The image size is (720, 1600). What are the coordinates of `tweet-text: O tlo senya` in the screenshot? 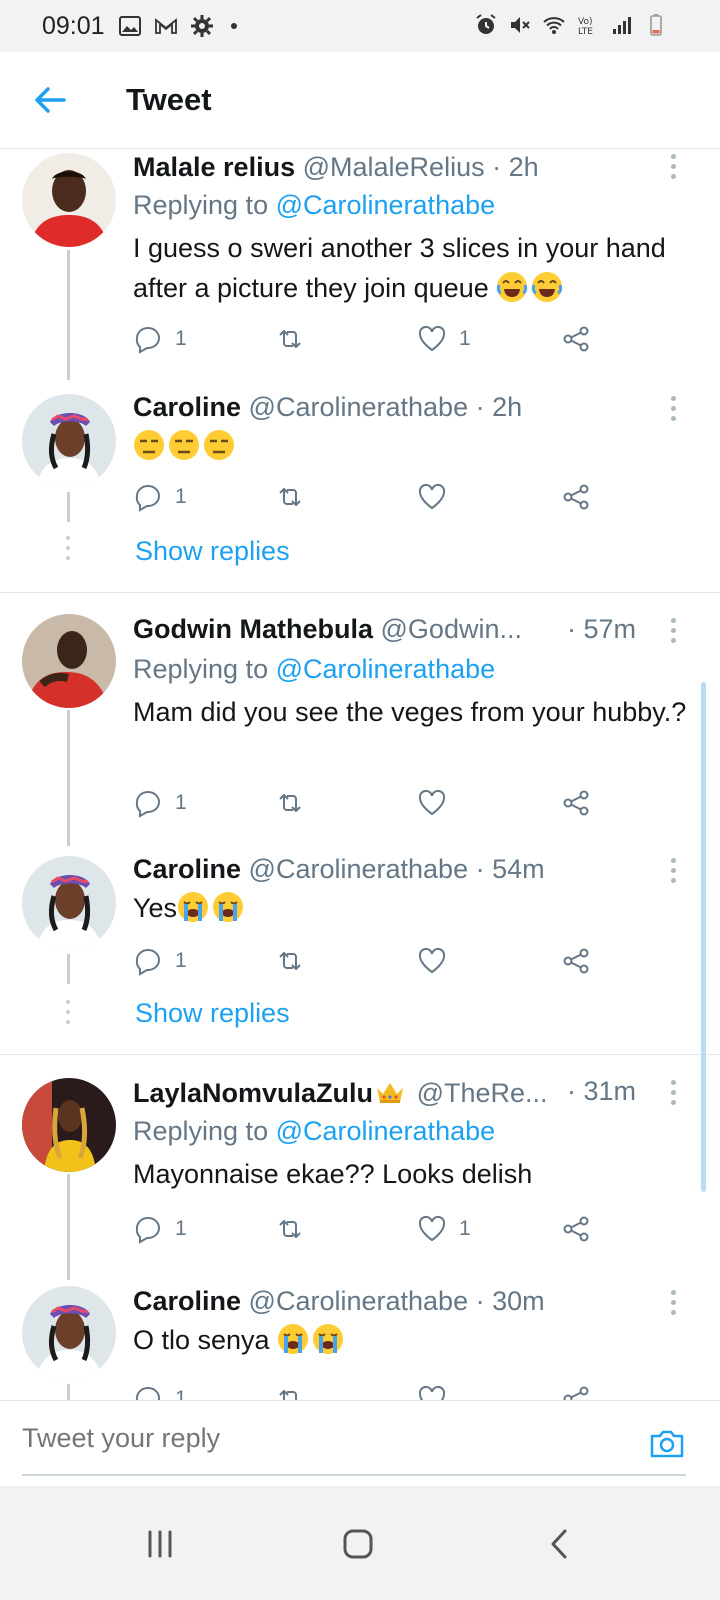 It's located at (413, 1340).